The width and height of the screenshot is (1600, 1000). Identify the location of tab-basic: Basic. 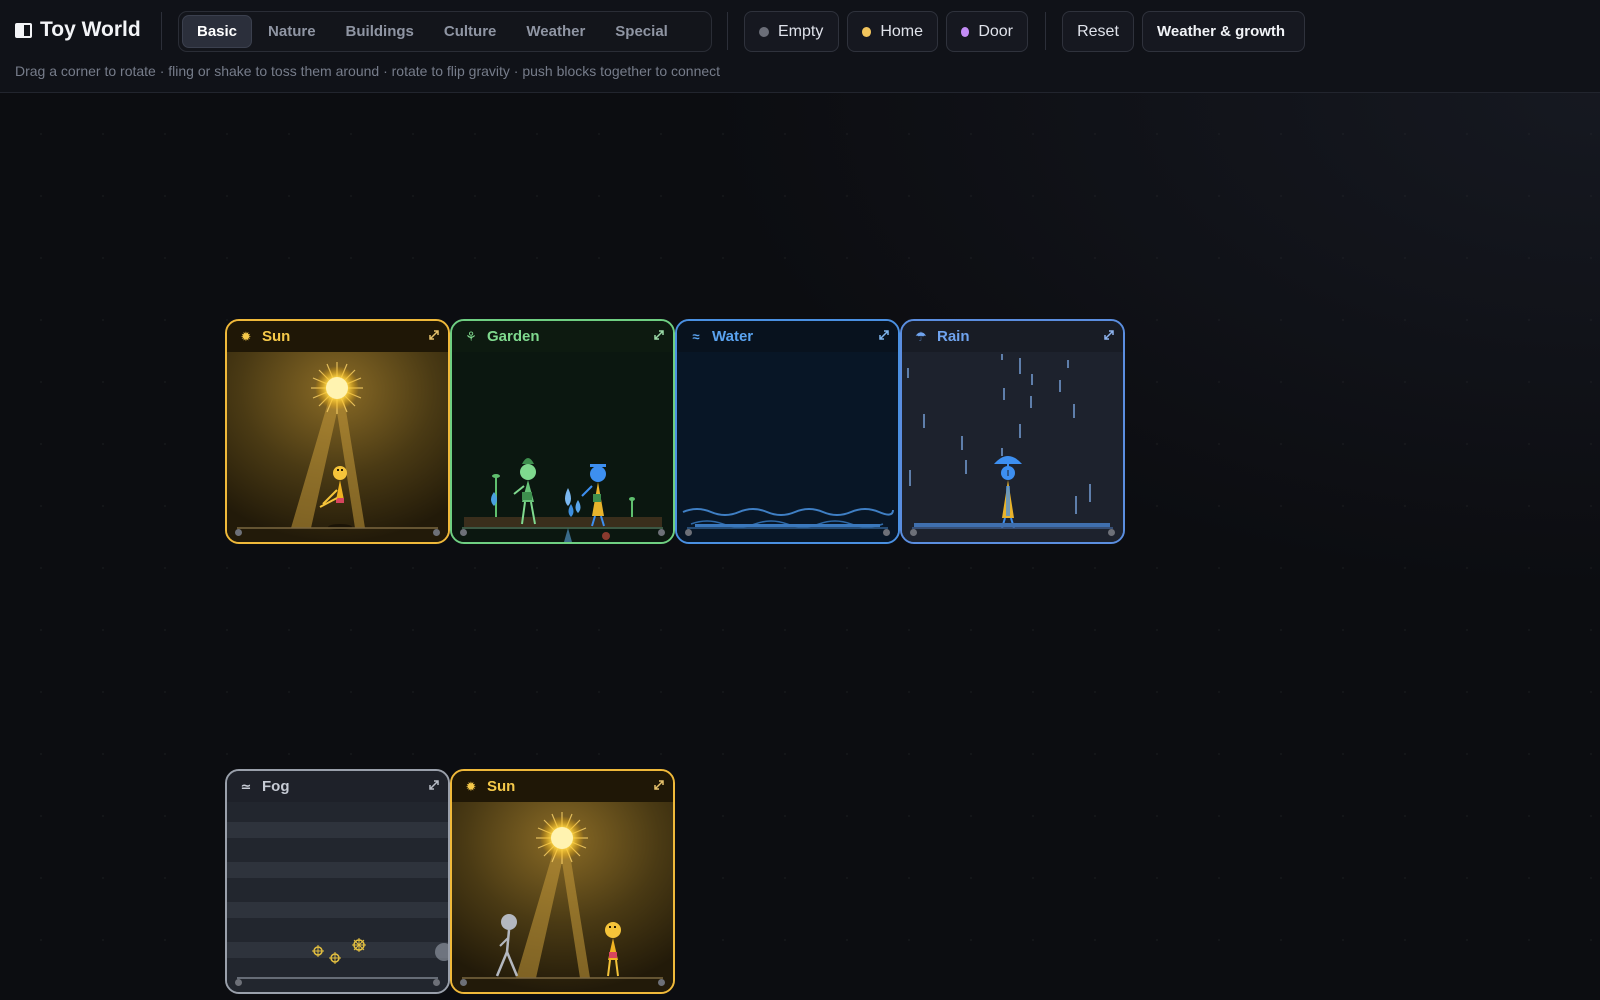
(217, 31).